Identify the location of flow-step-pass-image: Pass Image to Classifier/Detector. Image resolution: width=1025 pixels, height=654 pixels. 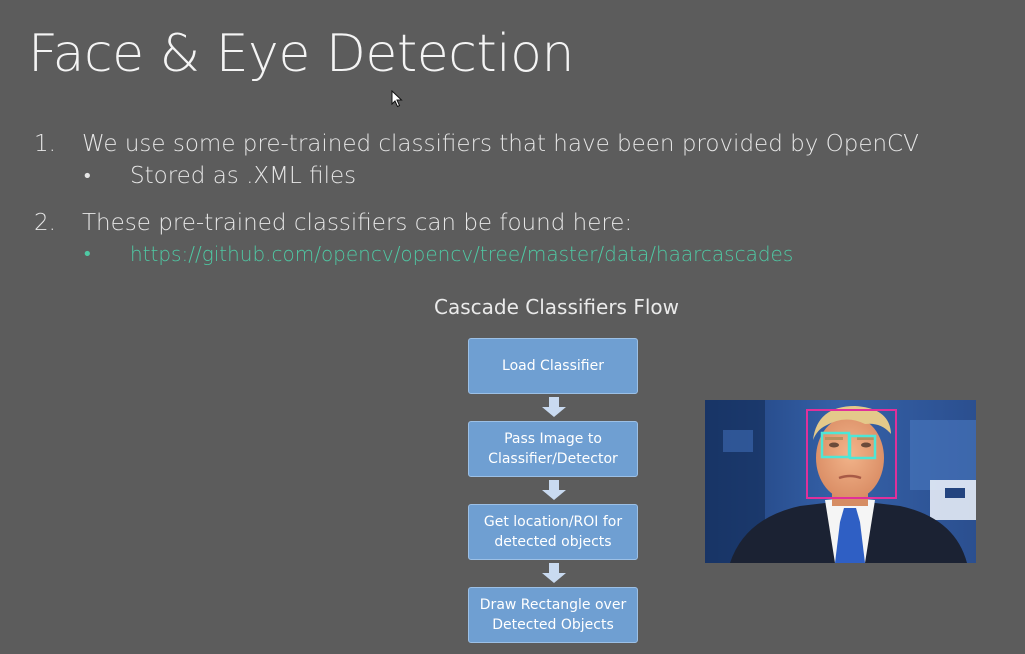
(553, 449).